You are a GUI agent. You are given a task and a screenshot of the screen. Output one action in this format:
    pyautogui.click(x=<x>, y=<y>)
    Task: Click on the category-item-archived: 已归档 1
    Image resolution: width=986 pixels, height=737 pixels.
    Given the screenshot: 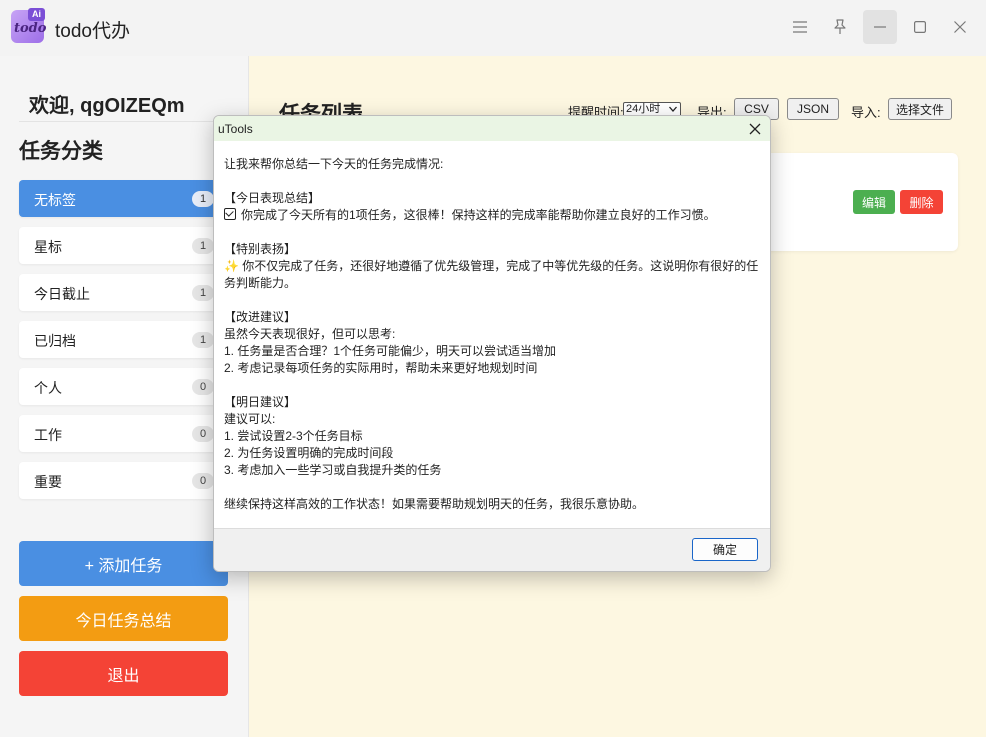 What is the action you would take?
    pyautogui.click(x=123, y=339)
    